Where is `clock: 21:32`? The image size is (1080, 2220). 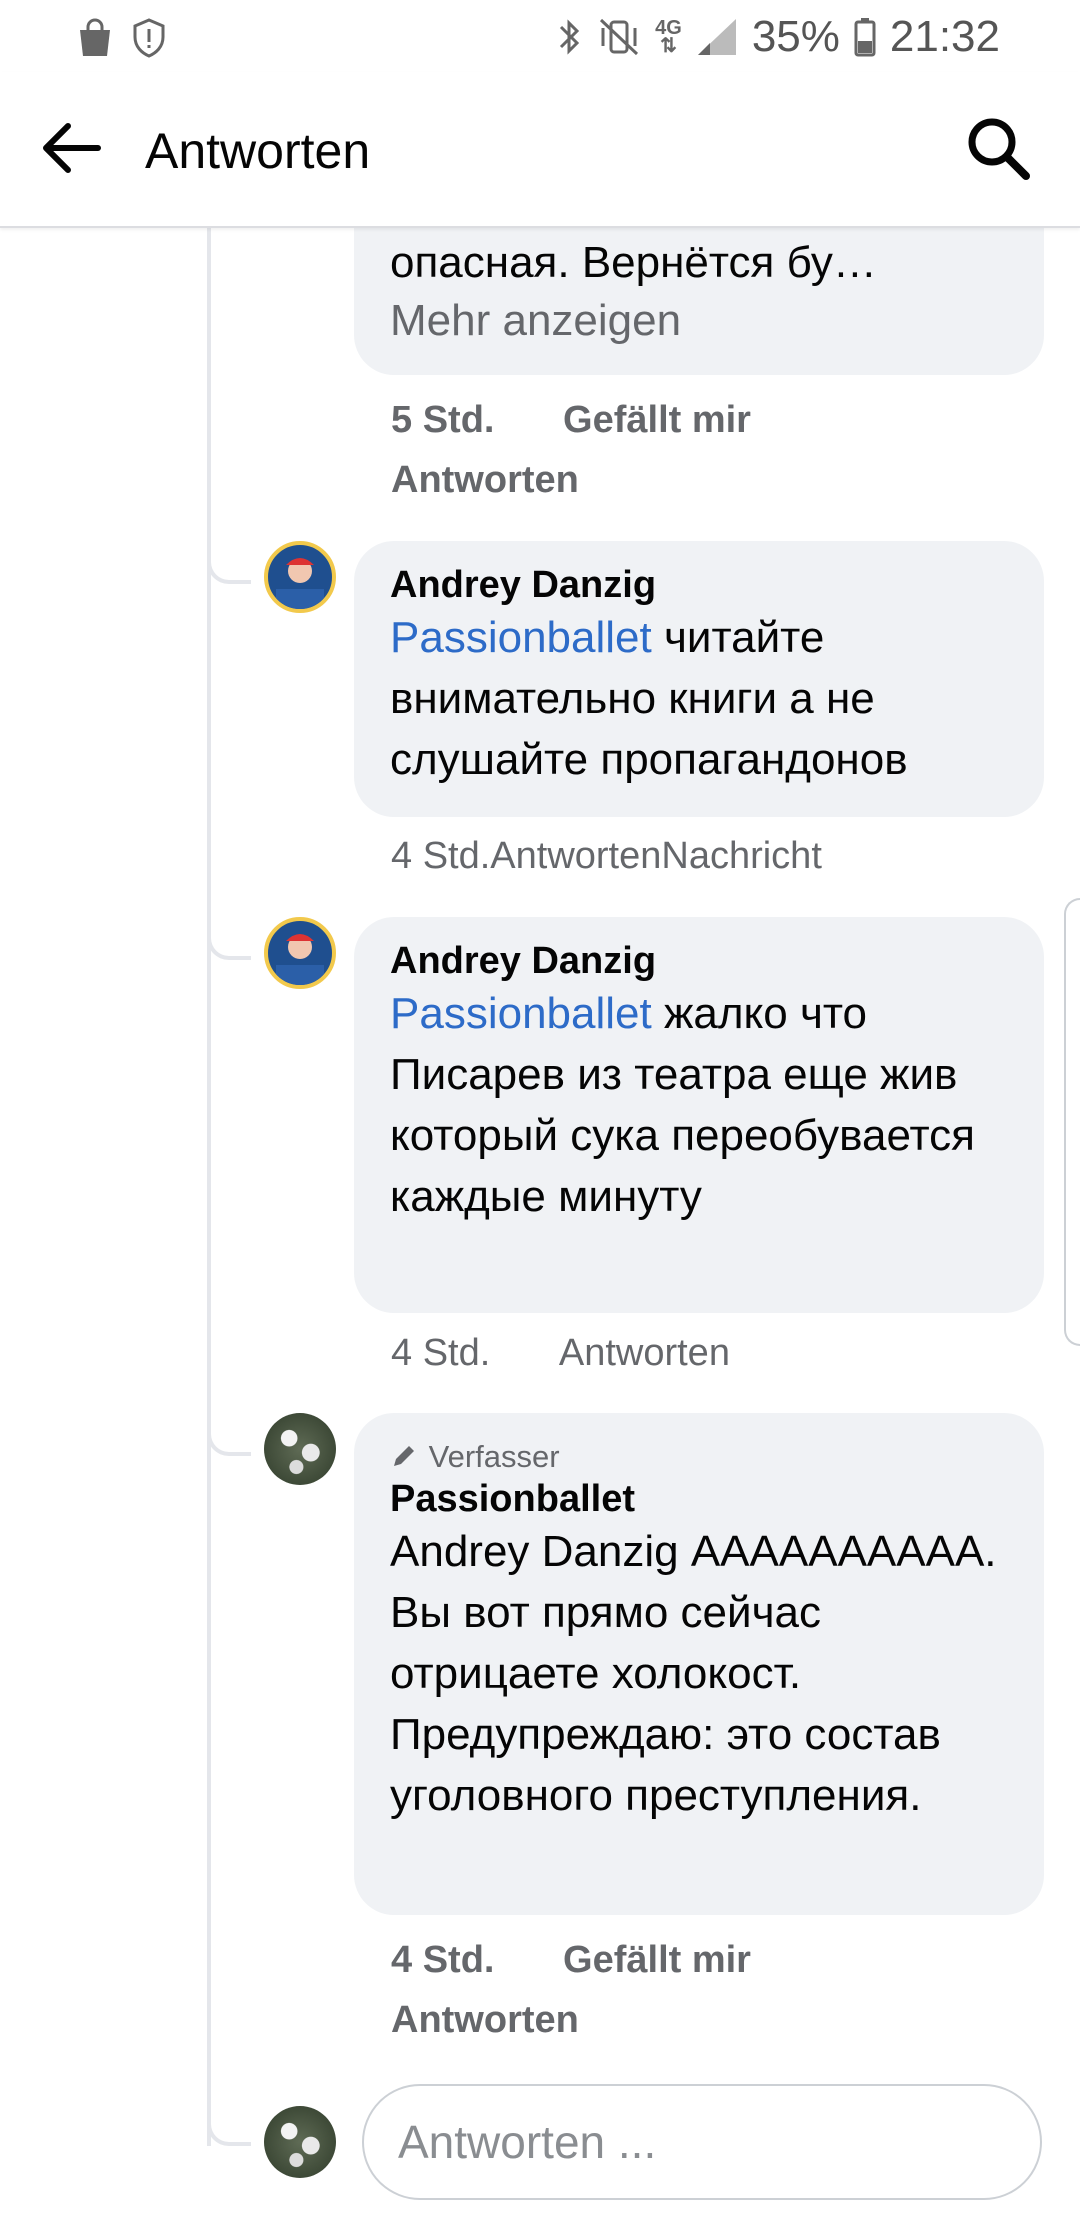
clock: 21:32 is located at coordinates (944, 36).